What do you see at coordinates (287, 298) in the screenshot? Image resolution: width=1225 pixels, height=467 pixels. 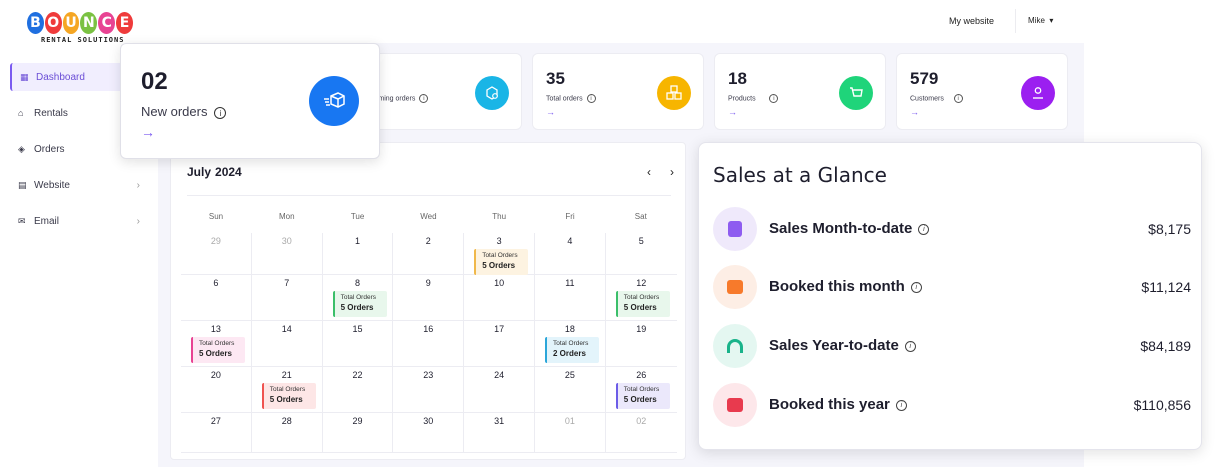 I see `calendar-day-cell: 7` at bounding box center [287, 298].